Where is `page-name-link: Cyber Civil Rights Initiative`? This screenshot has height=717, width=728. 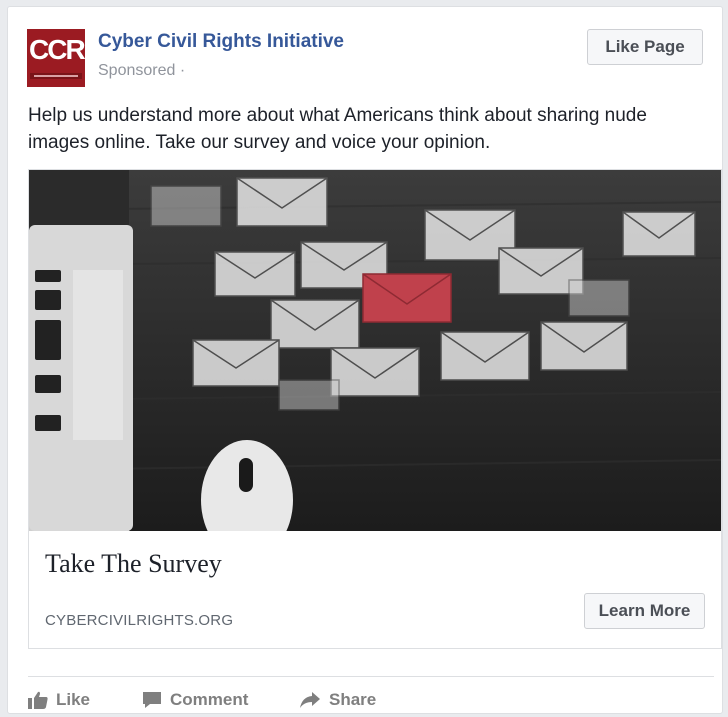 page-name-link: Cyber Civil Rights Initiative is located at coordinates (221, 42).